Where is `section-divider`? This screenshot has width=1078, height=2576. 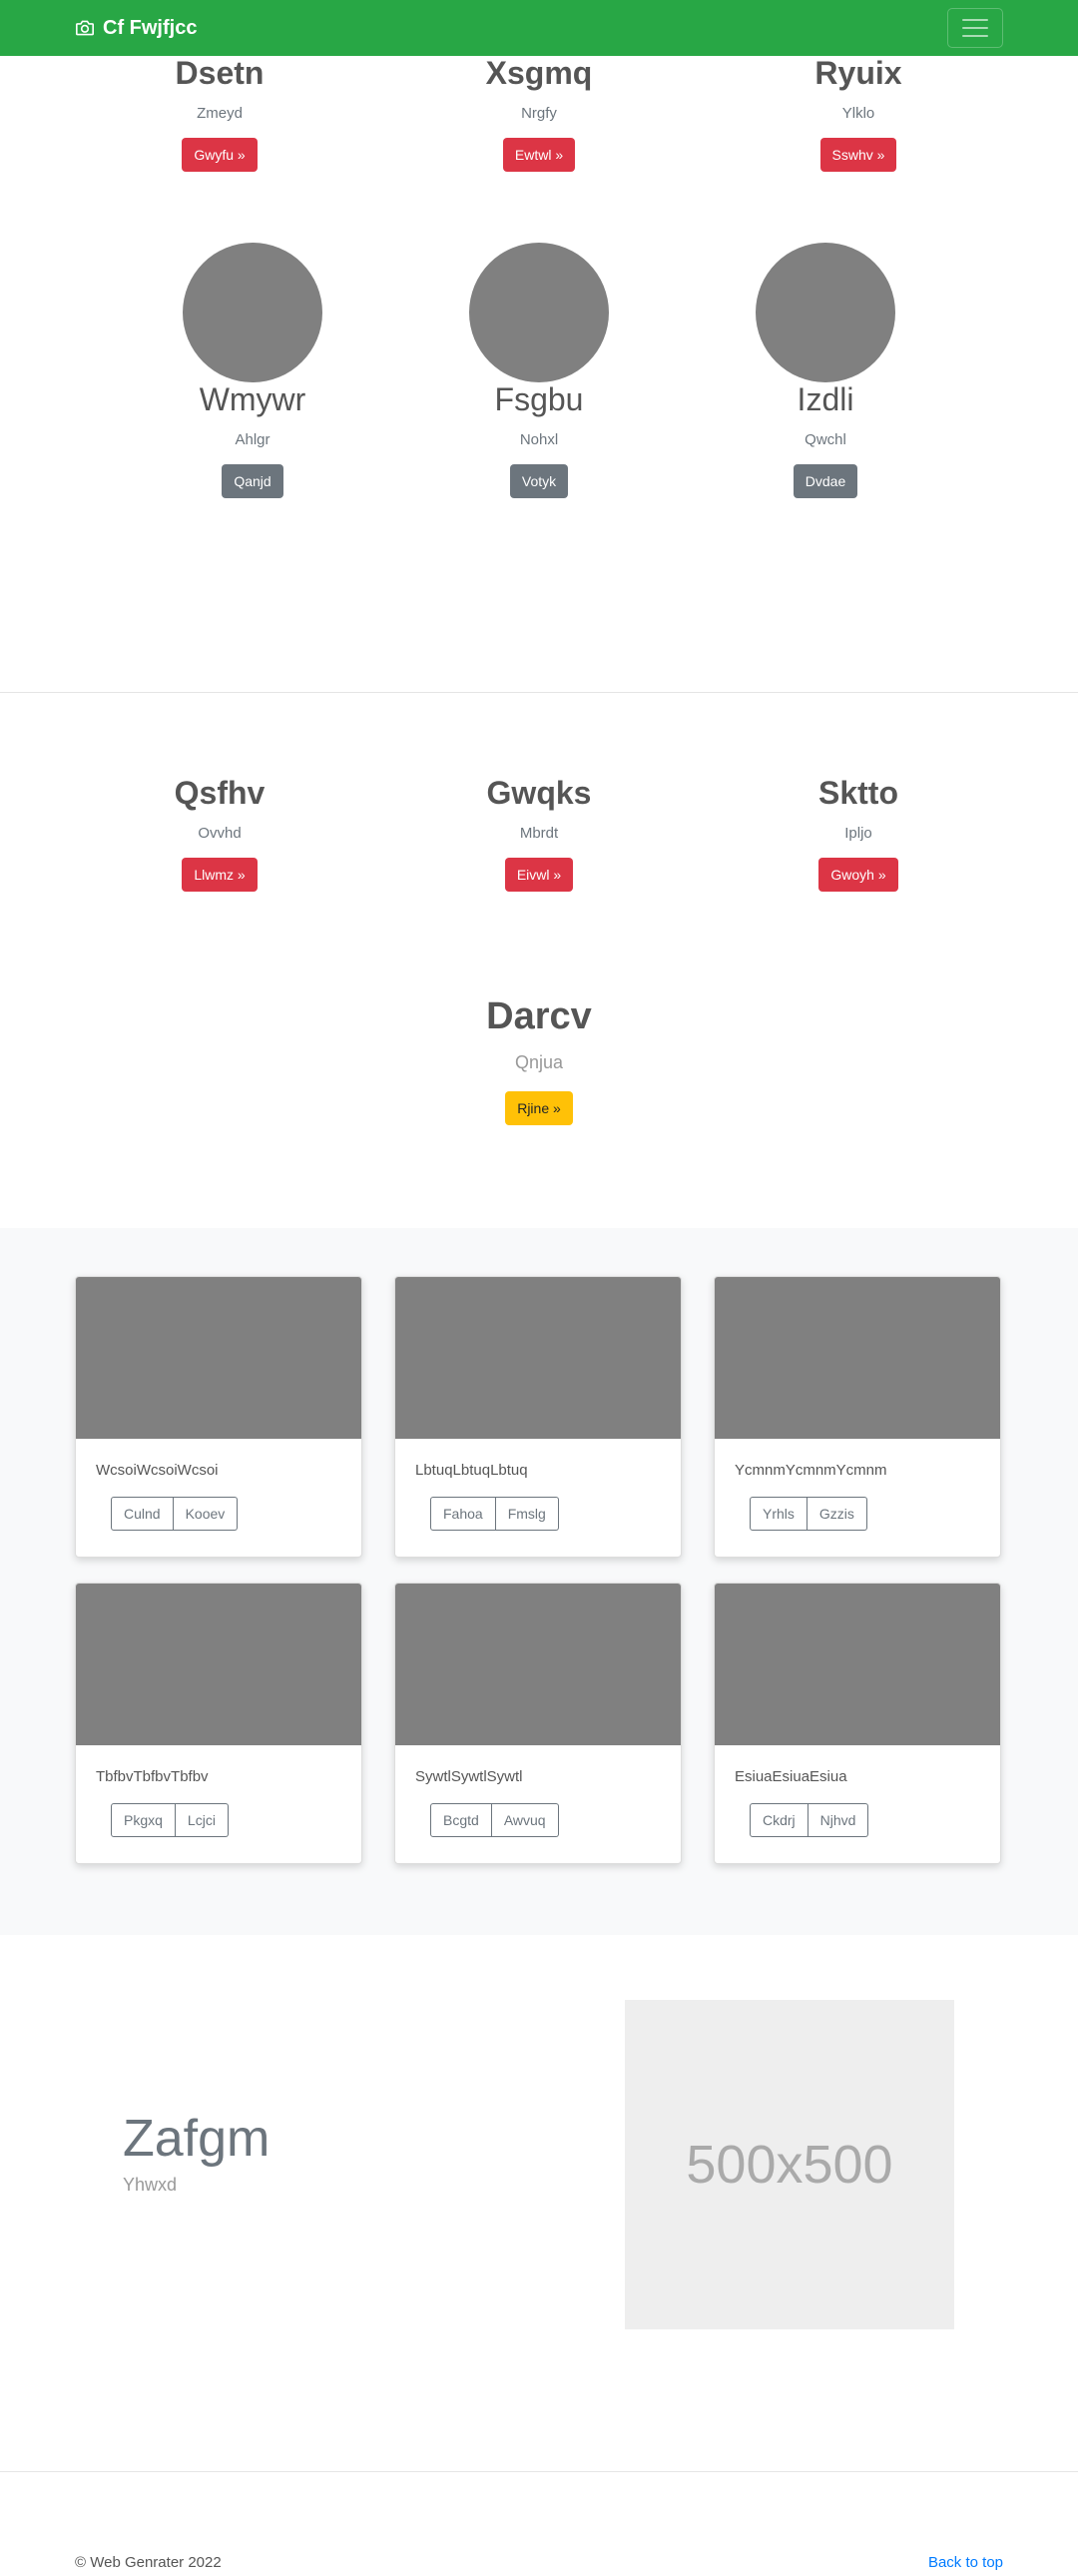
section-divider is located at coordinates (539, 692).